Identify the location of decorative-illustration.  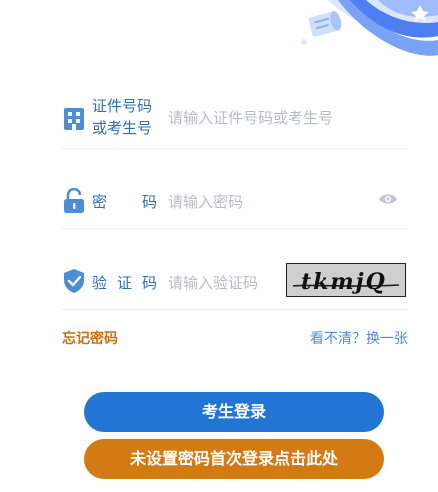
(369, 28).